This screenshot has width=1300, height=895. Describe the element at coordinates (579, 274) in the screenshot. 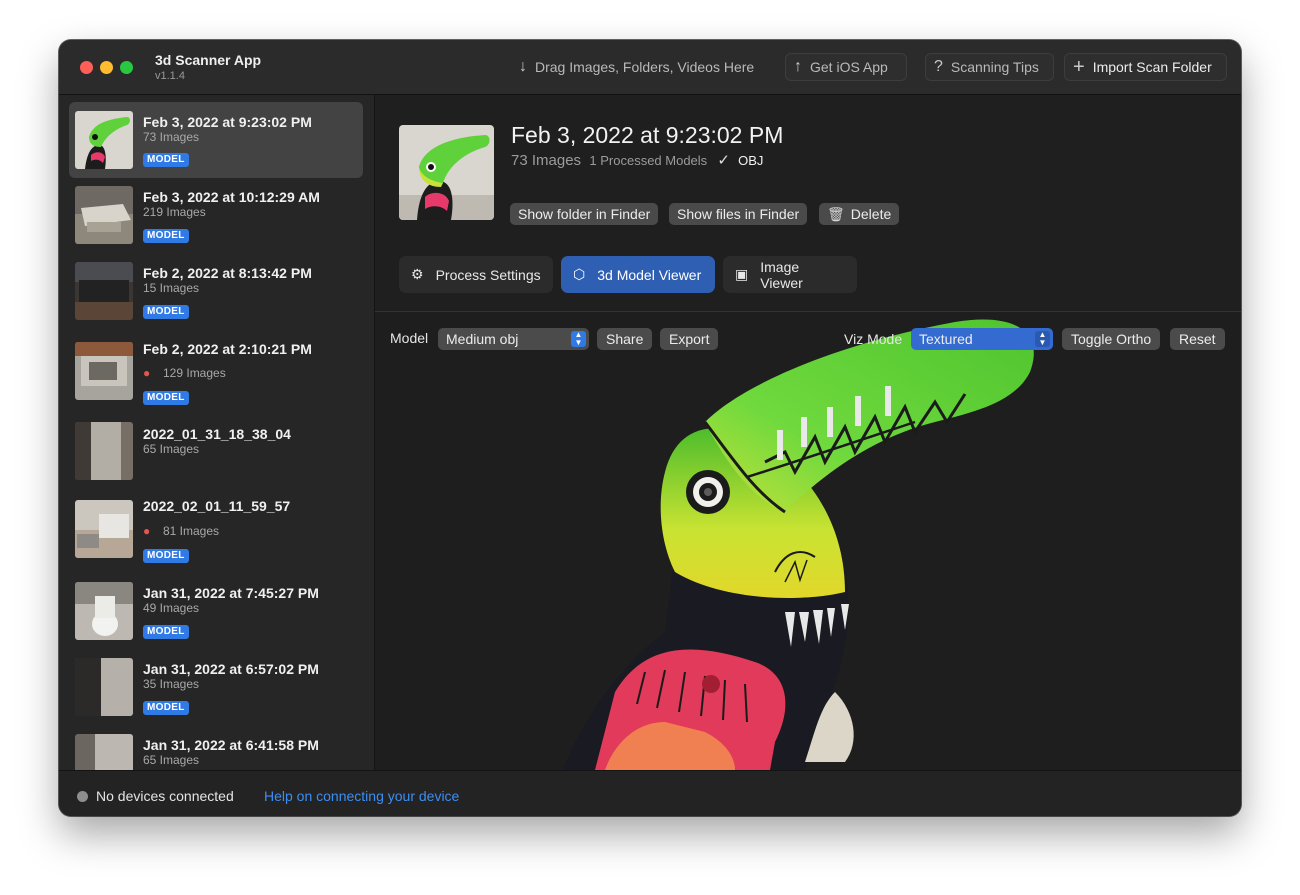

I see `cube-icon: ⬡` at that location.